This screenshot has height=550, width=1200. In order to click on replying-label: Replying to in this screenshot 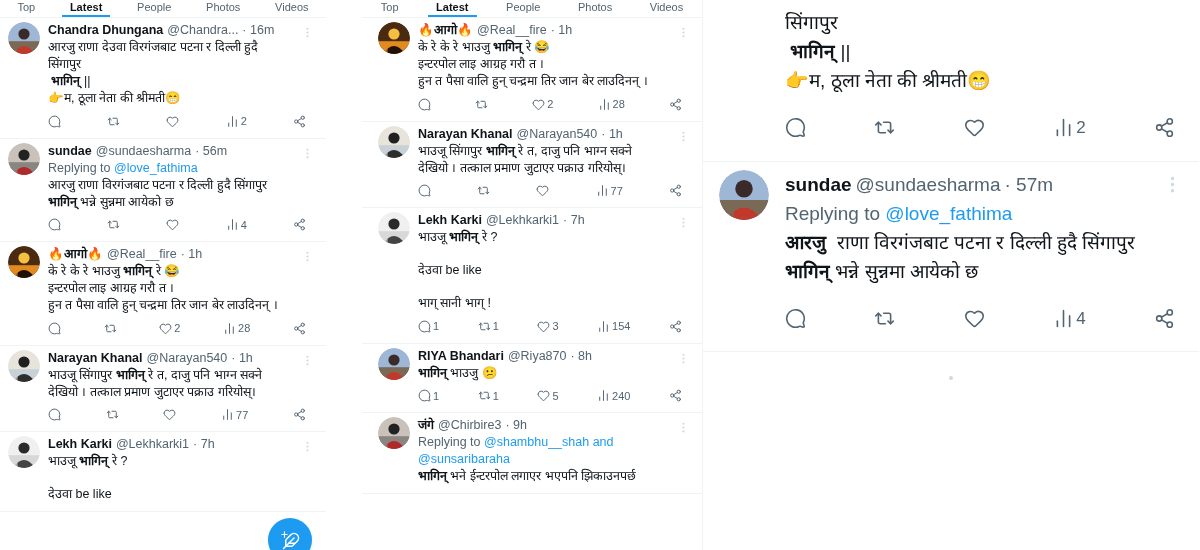, I will do `click(449, 442)`.